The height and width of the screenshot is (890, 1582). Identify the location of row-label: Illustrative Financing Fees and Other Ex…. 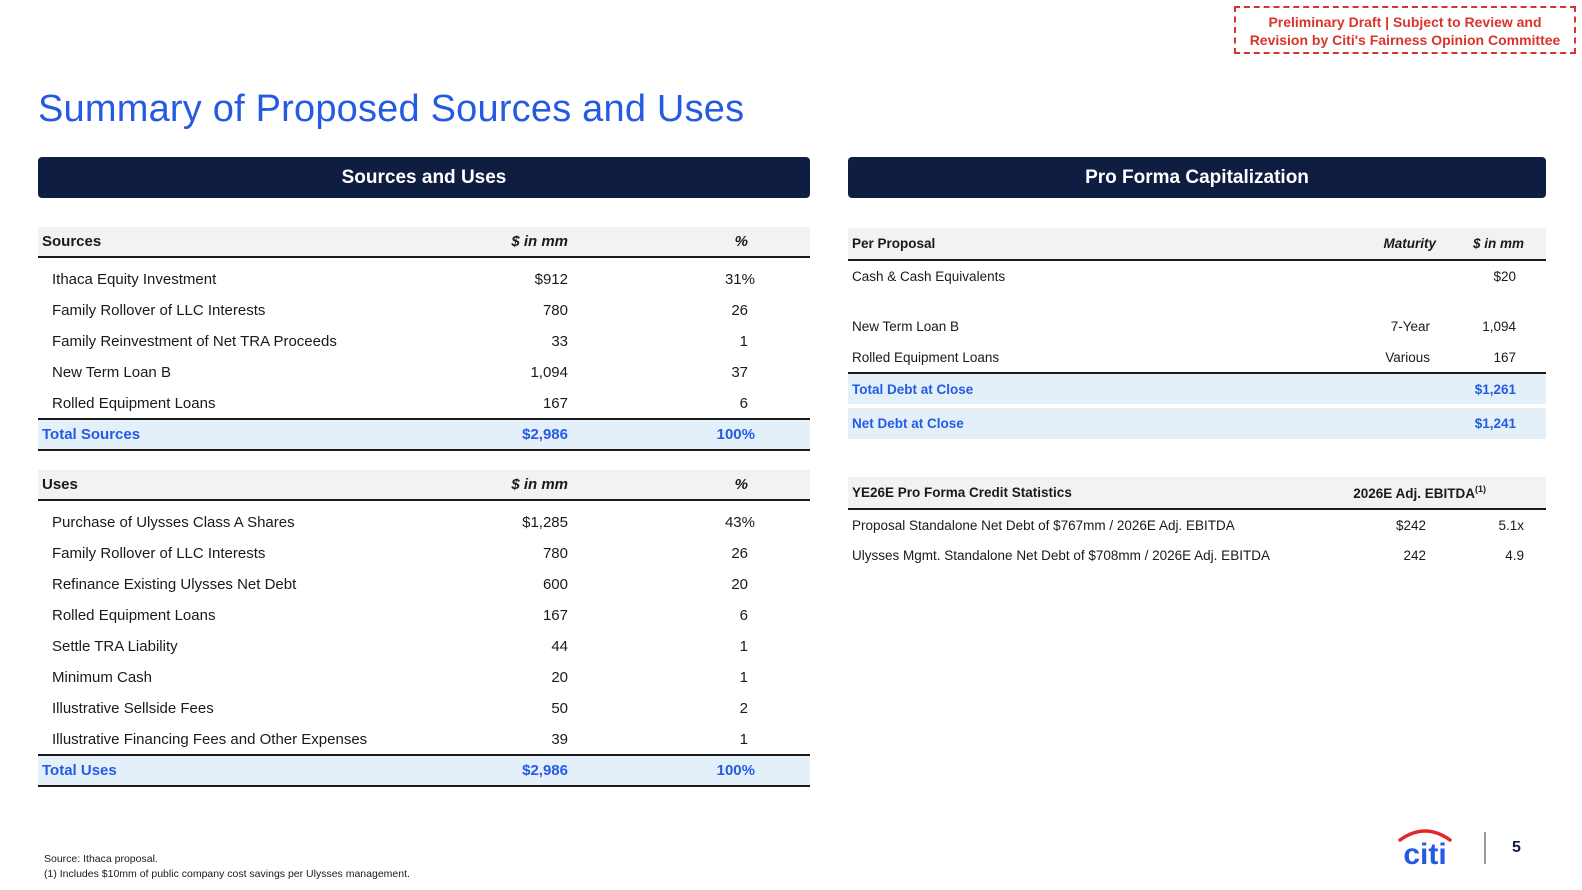
(210, 739).